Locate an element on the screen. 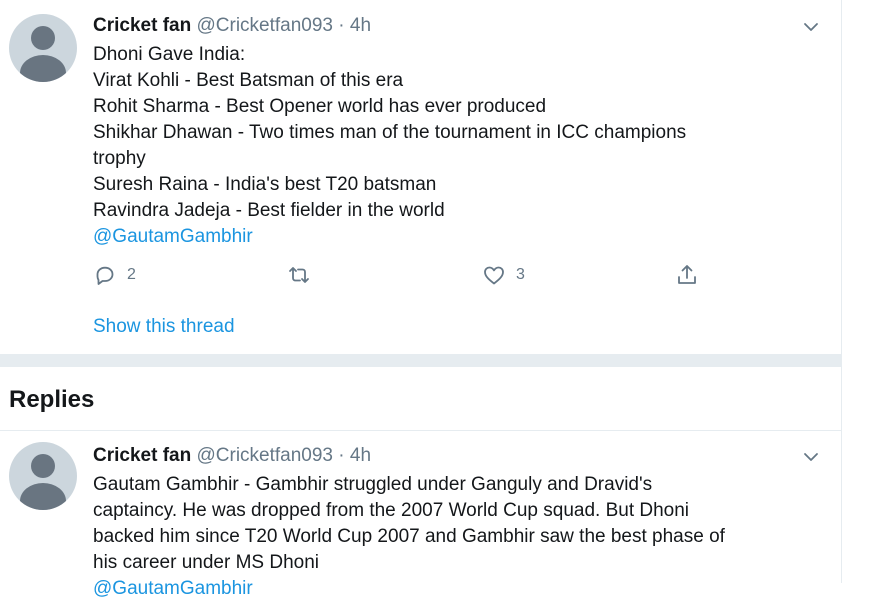  reply-button: 2 is located at coordinates (114, 275).